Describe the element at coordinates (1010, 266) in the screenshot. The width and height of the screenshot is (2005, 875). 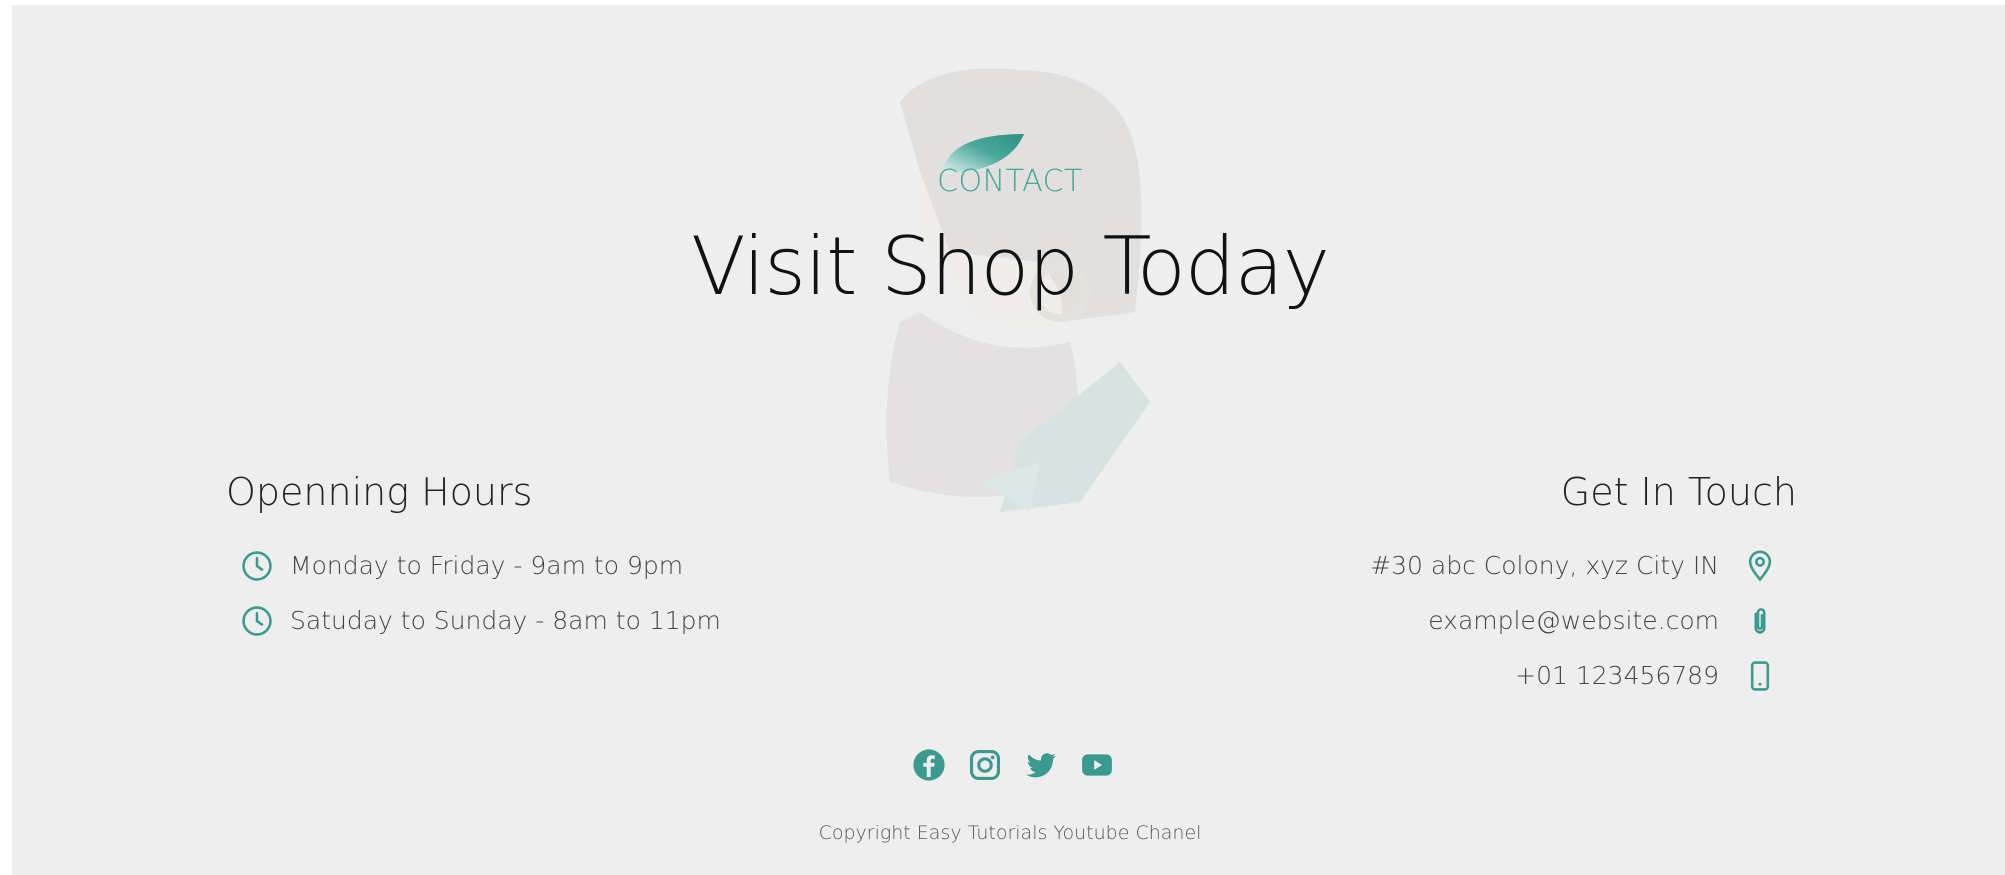
I see `page-title: Visit Shop Today` at that location.